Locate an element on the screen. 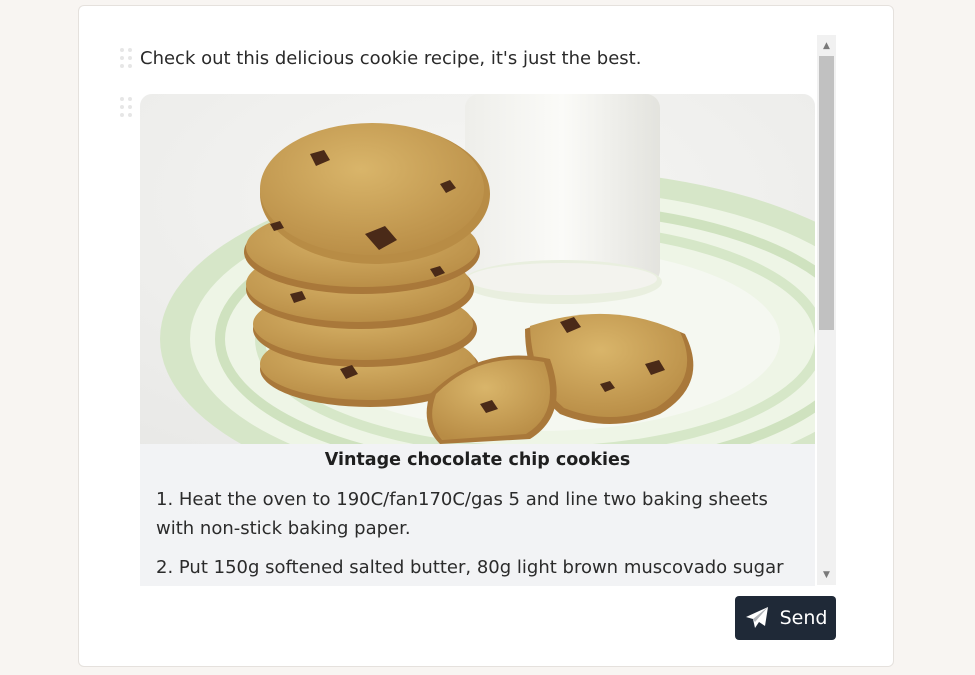 The image size is (975, 675). recipe-title: Vintage chocolate chip cookies is located at coordinates (477, 460).